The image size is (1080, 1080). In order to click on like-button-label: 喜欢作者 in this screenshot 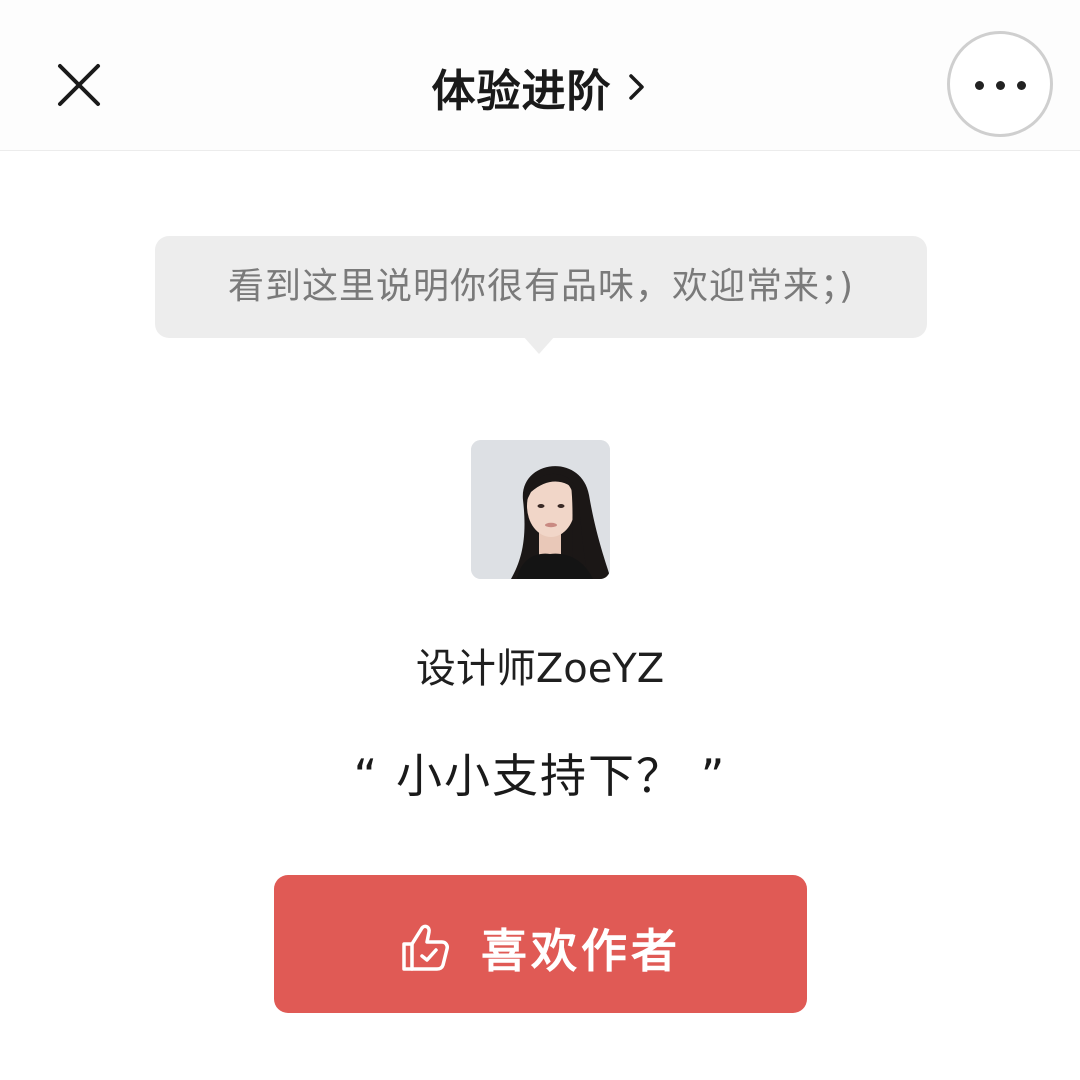, I will do `click(581, 951)`.